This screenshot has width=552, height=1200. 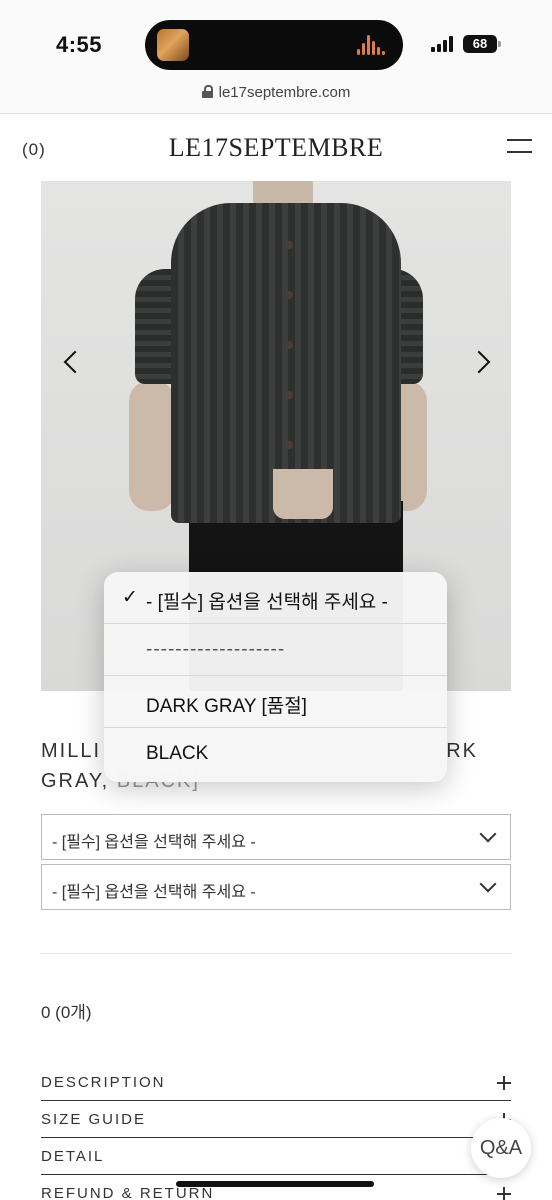 I want to click on url-display: le17septembre.com, so click(x=276, y=92).